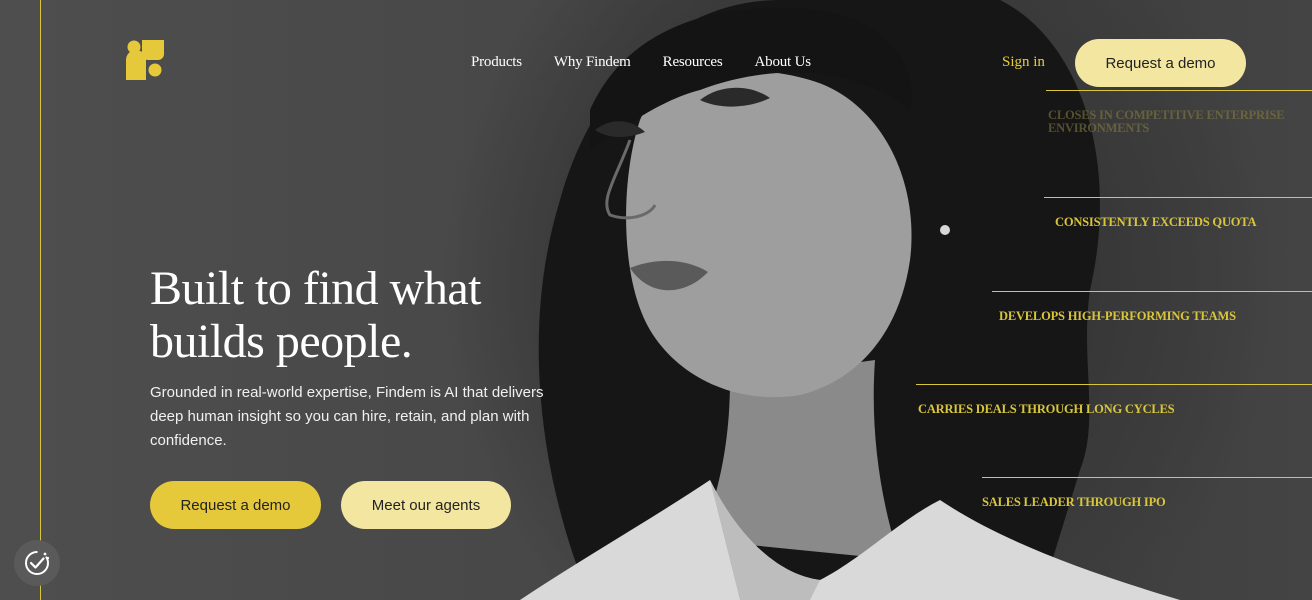 The image size is (1312, 600). Describe the element at coordinates (40, 300) in the screenshot. I see `left-accent-line` at that location.